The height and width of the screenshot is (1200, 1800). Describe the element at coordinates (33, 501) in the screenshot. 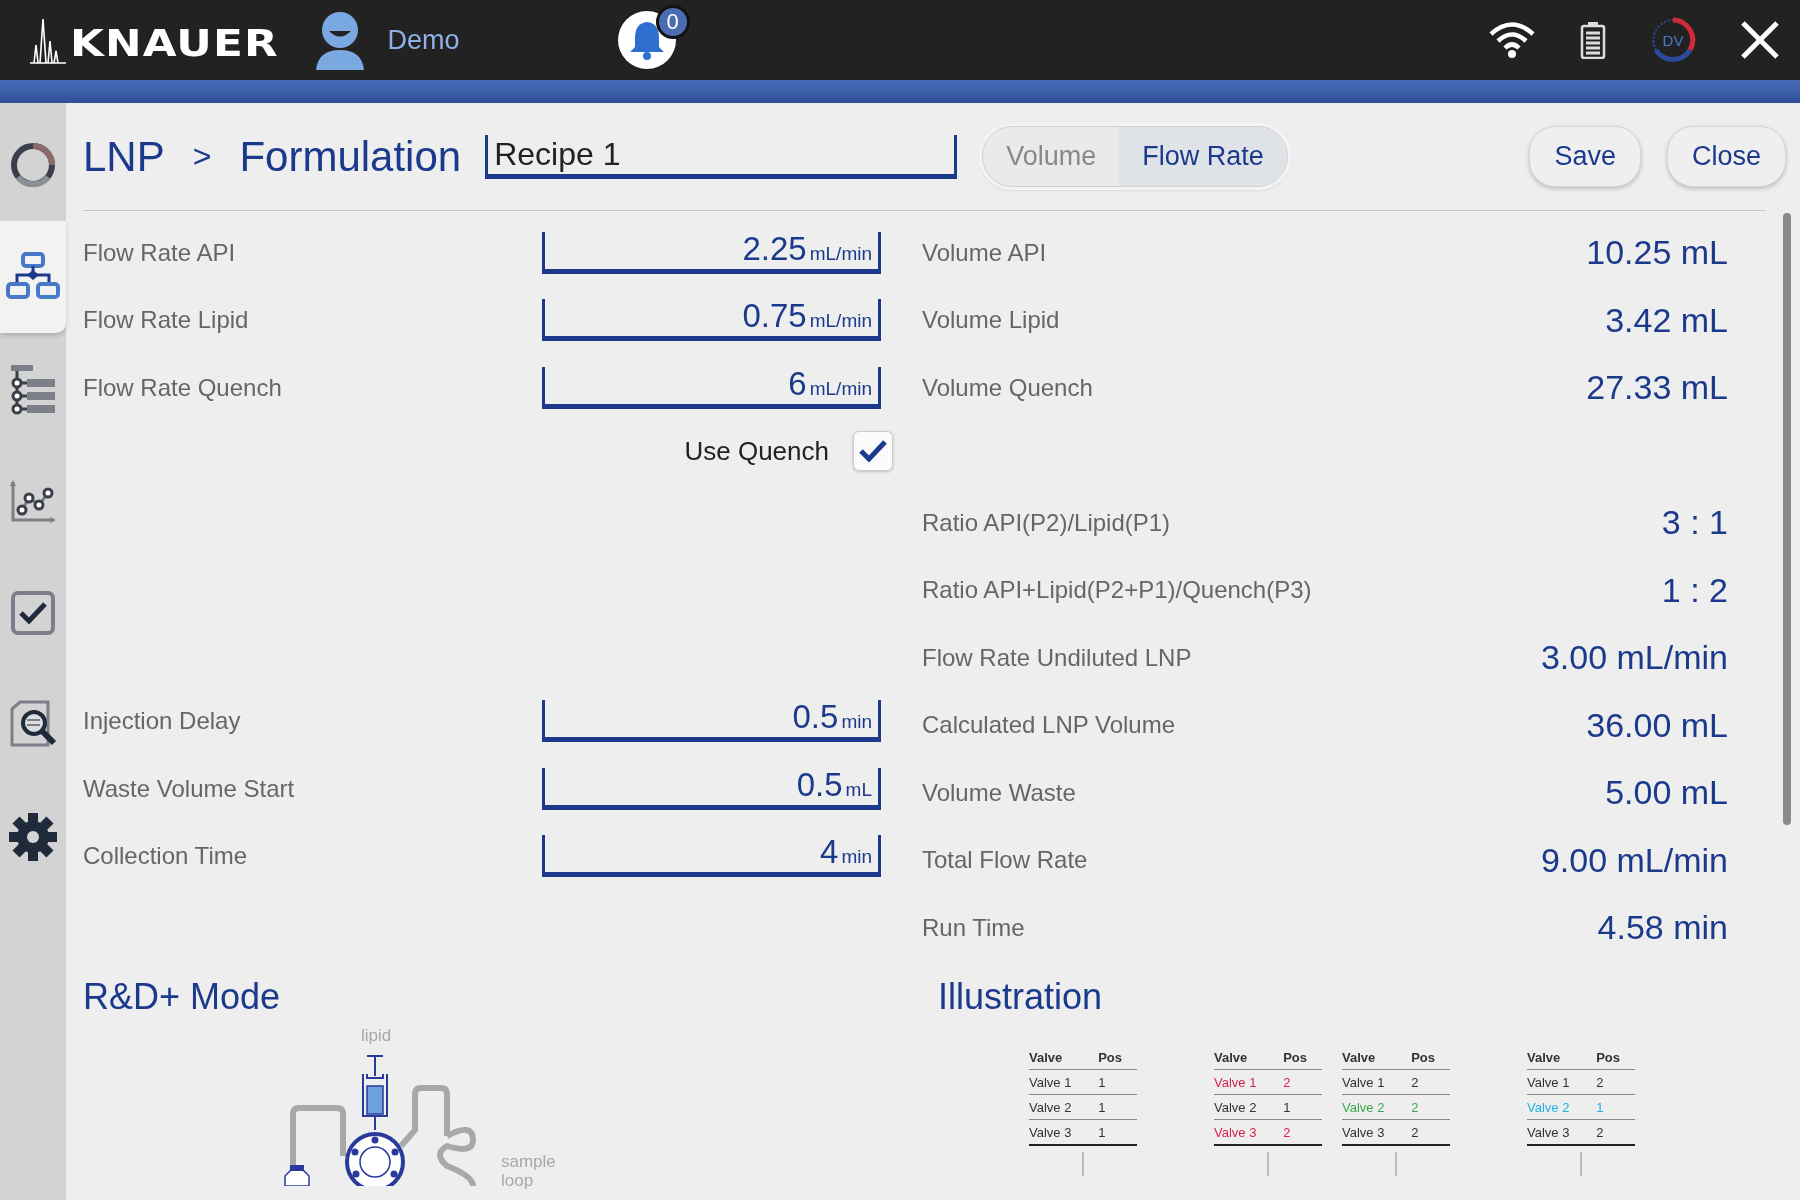

I see `chart-icon` at that location.